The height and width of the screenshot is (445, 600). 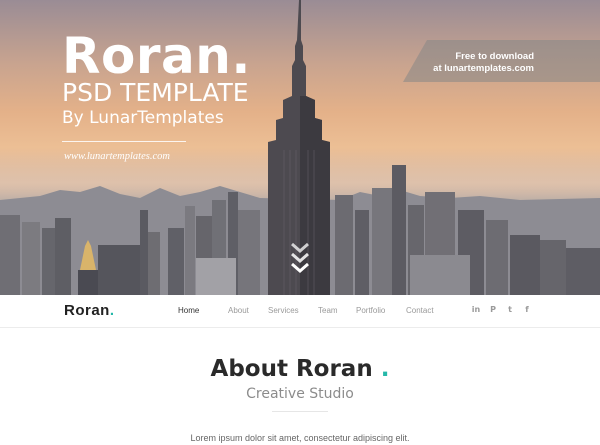 What do you see at coordinates (381, 310) in the screenshot?
I see `nav-portfolio: Portfolio` at bounding box center [381, 310].